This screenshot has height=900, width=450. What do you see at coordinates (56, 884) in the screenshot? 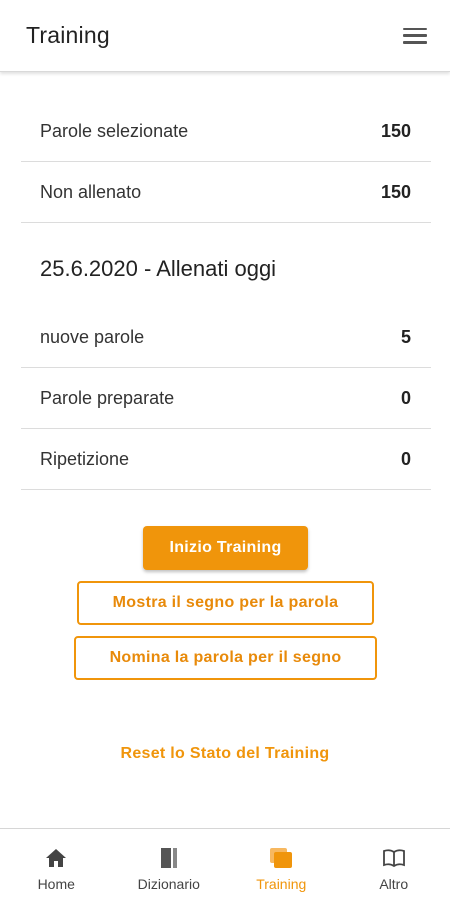
I see `nav-label: Home` at bounding box center [56, 884].